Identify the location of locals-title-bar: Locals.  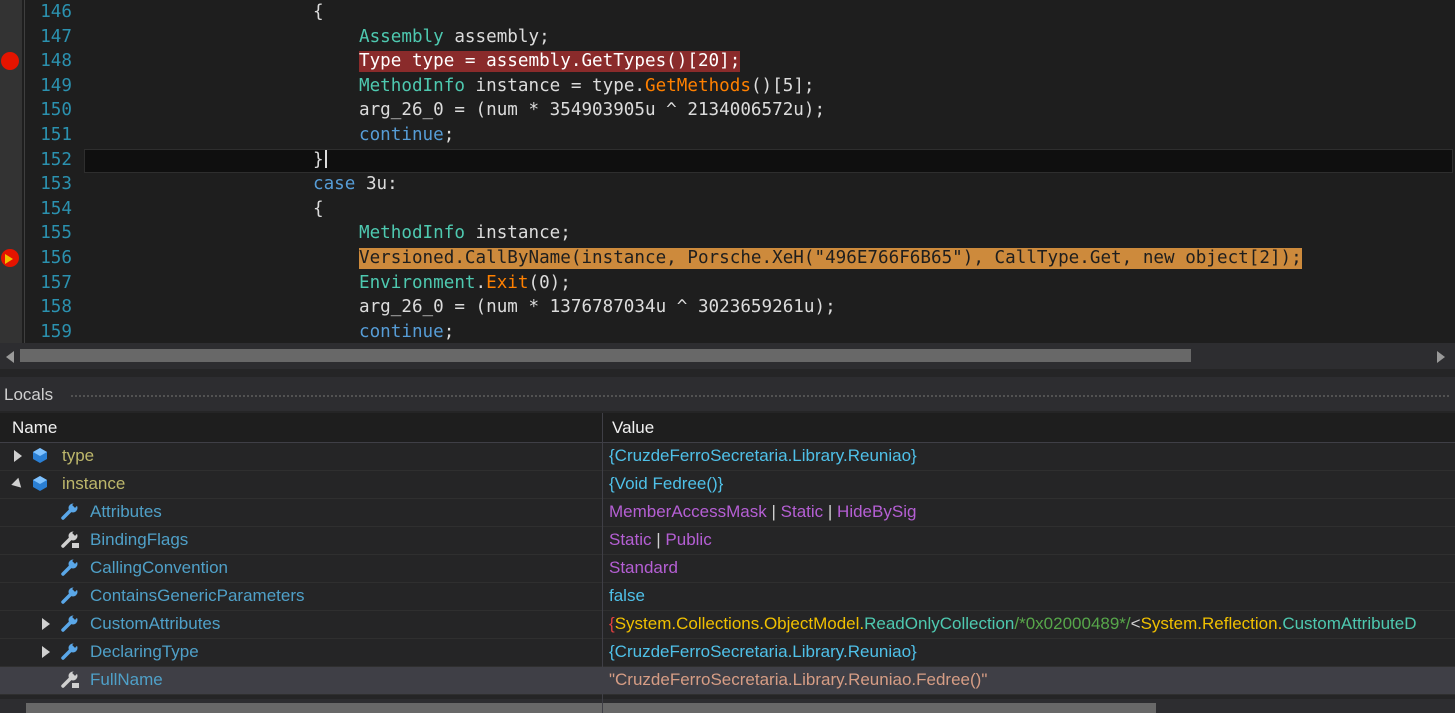
(727, 394).